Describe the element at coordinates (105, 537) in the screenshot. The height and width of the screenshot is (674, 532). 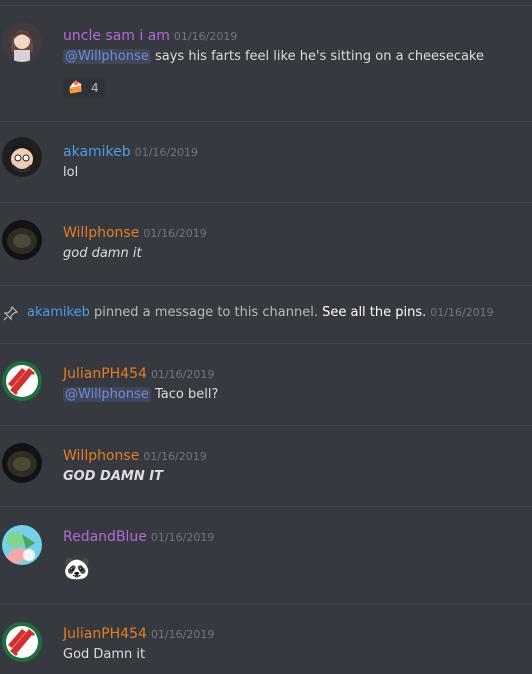
I see `username: RedandBlue` at that location.